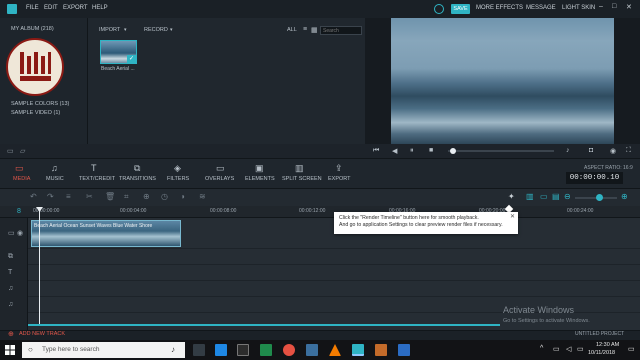 The image size is (640, 360). I want to click on folder-icon: ▱, so click(22, 151).